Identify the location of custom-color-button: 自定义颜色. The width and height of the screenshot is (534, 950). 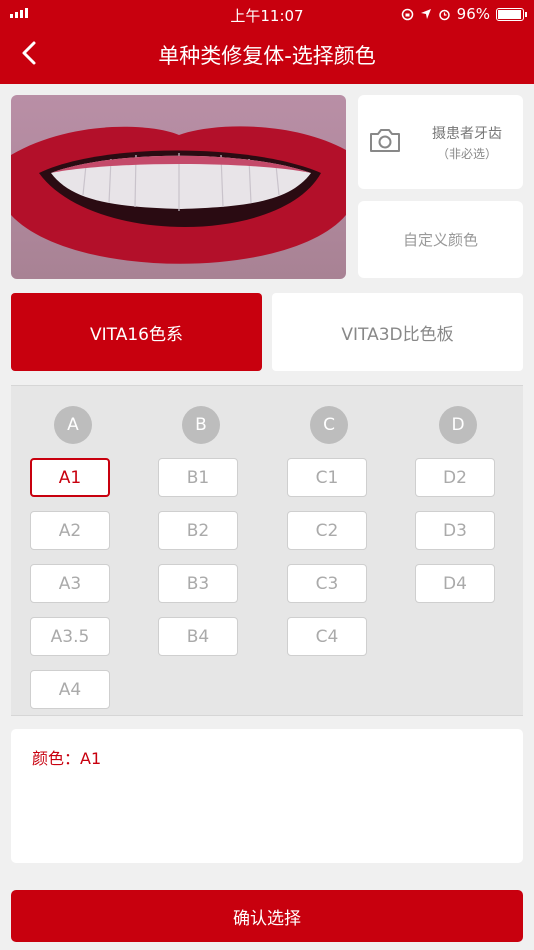
(440, 239).